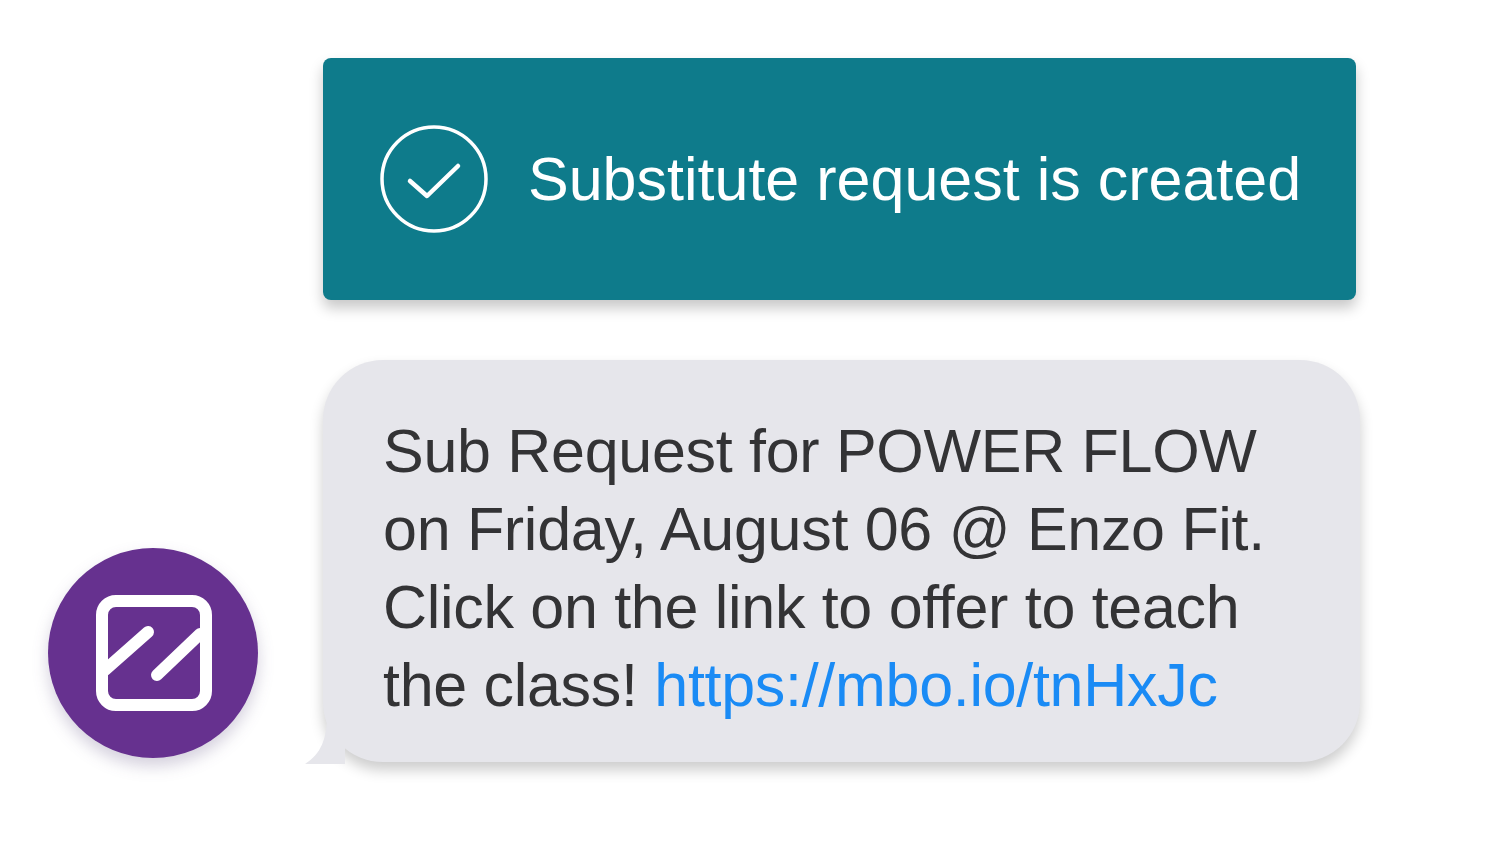  What do you see at coordinates (936, 685) in the screenshot?
I see `message-link: https://mbo.io/tnHxJc` at bounding box center [936, 685].